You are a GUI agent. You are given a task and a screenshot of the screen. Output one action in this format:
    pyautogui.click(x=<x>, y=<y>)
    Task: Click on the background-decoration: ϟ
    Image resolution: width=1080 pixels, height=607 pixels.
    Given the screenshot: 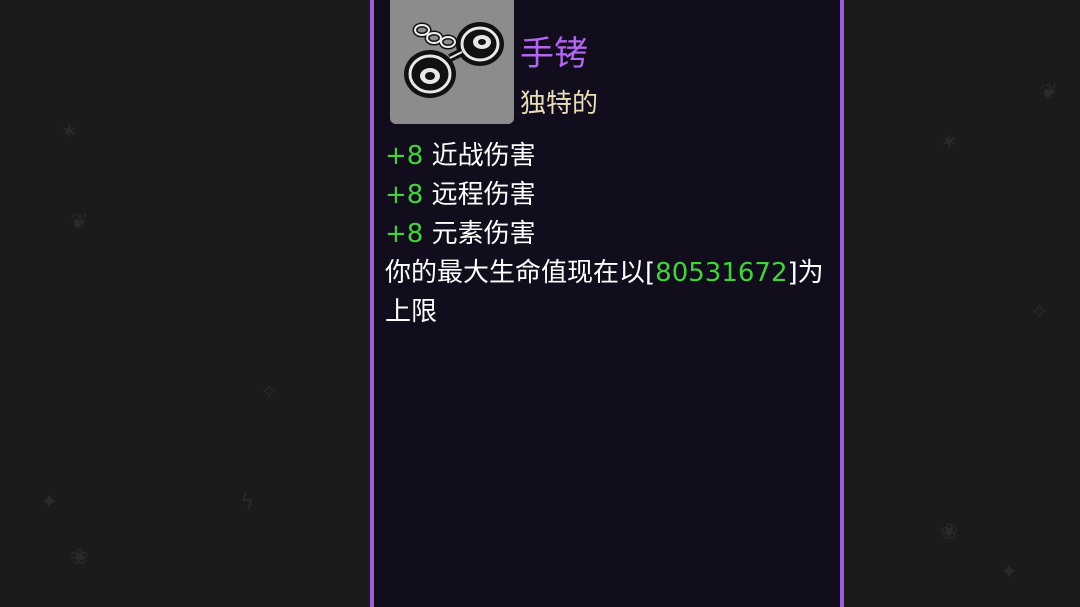 What is the action you would take?
    pyautogui.click(x=247, y=502)
    